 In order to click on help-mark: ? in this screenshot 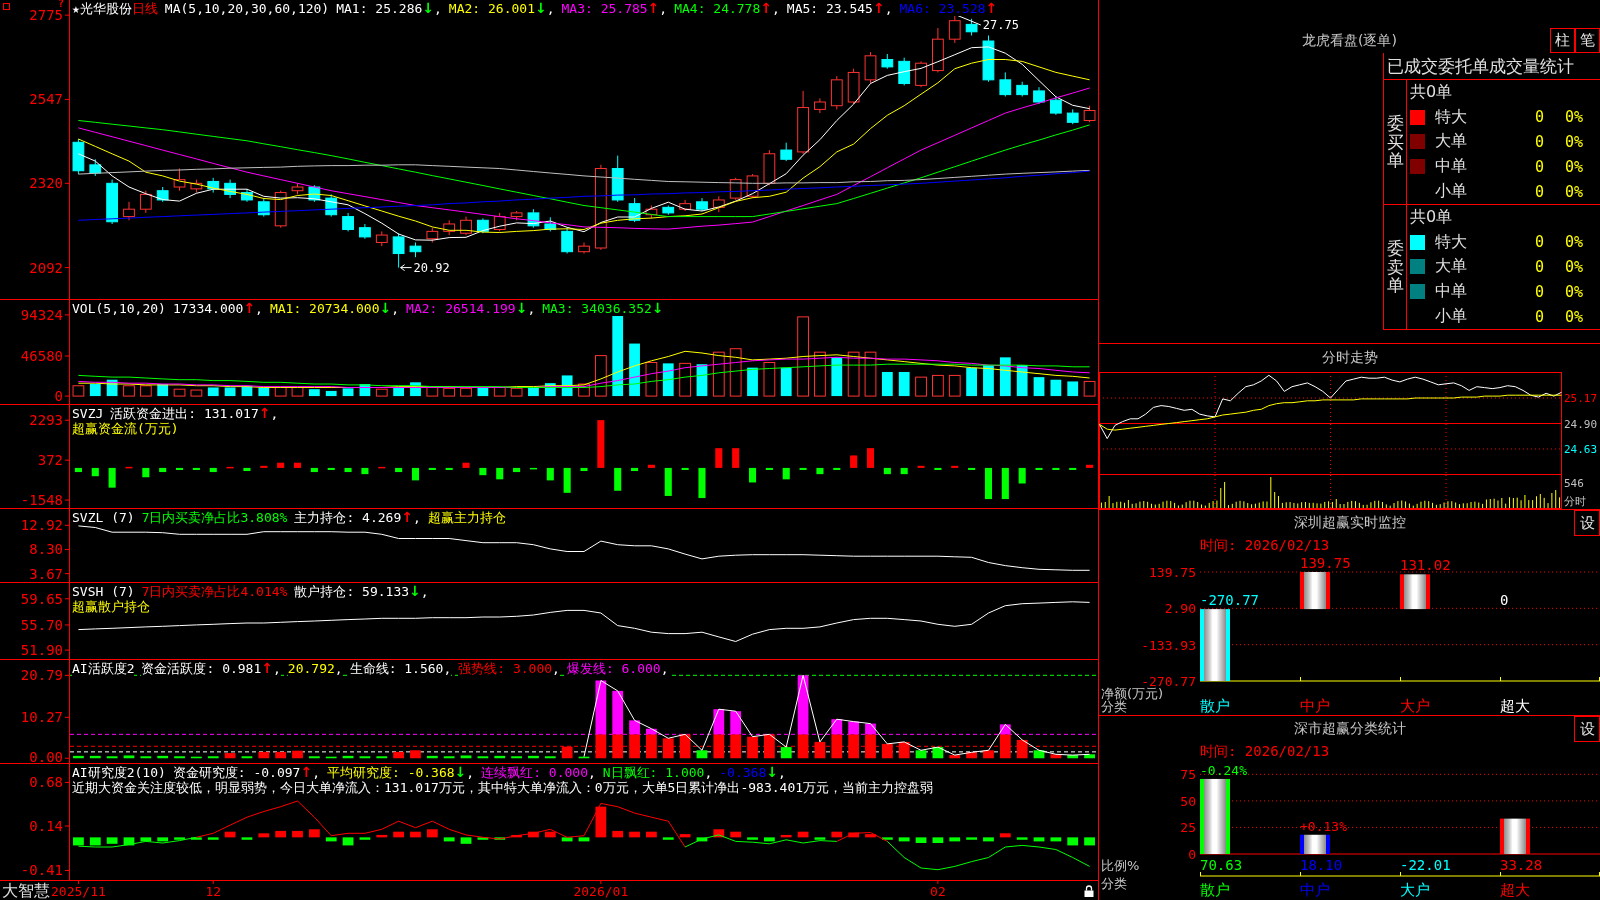, I will do `click(61, 4)`.